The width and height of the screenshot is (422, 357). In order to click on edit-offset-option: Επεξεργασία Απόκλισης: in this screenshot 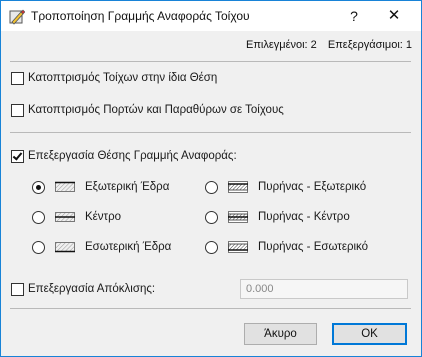, I will do `click(83, 289)`.